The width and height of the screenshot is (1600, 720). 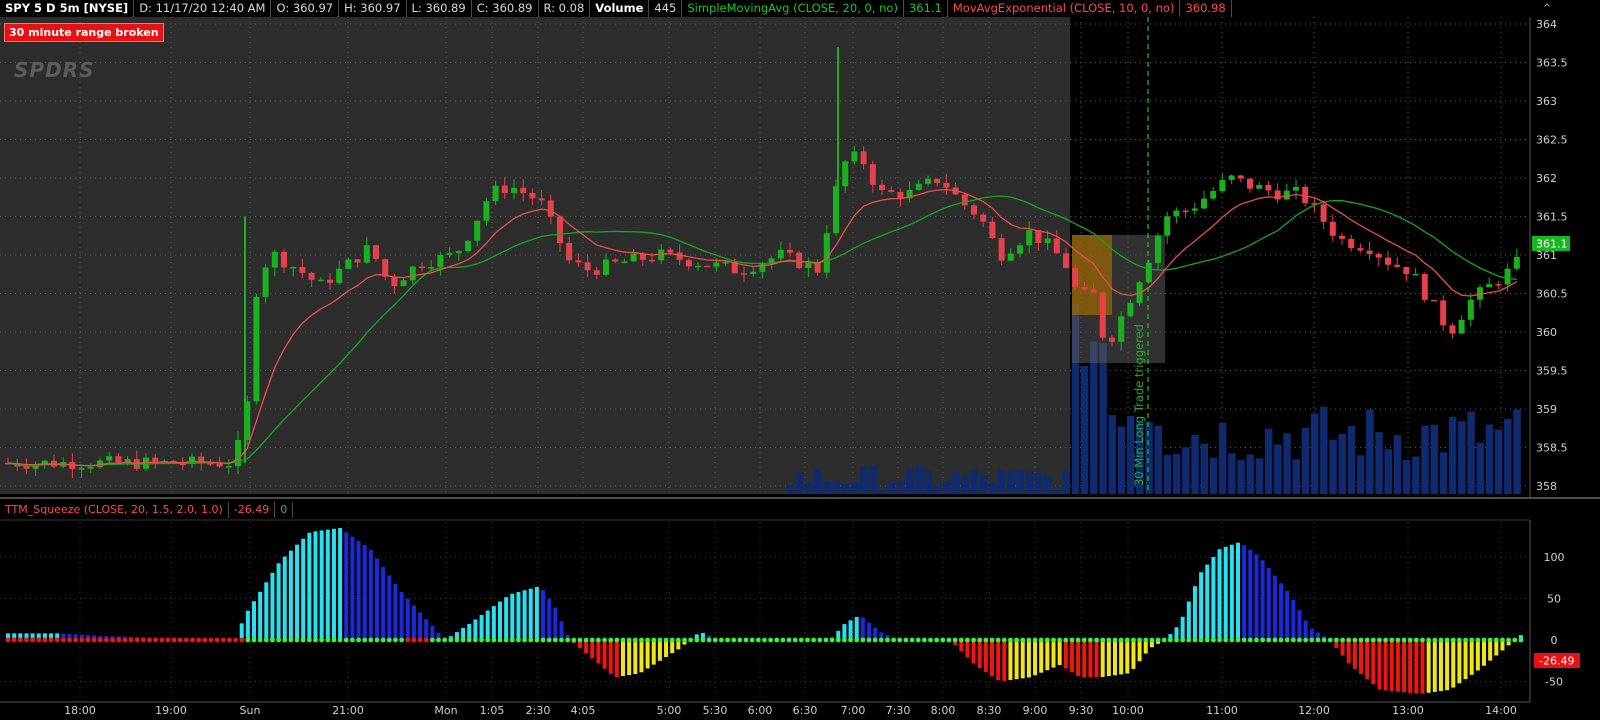 I want to click on ema-study-label: MovAvgExponential (CLOSE, 10, 0, no), so click(x=1064, y=8).